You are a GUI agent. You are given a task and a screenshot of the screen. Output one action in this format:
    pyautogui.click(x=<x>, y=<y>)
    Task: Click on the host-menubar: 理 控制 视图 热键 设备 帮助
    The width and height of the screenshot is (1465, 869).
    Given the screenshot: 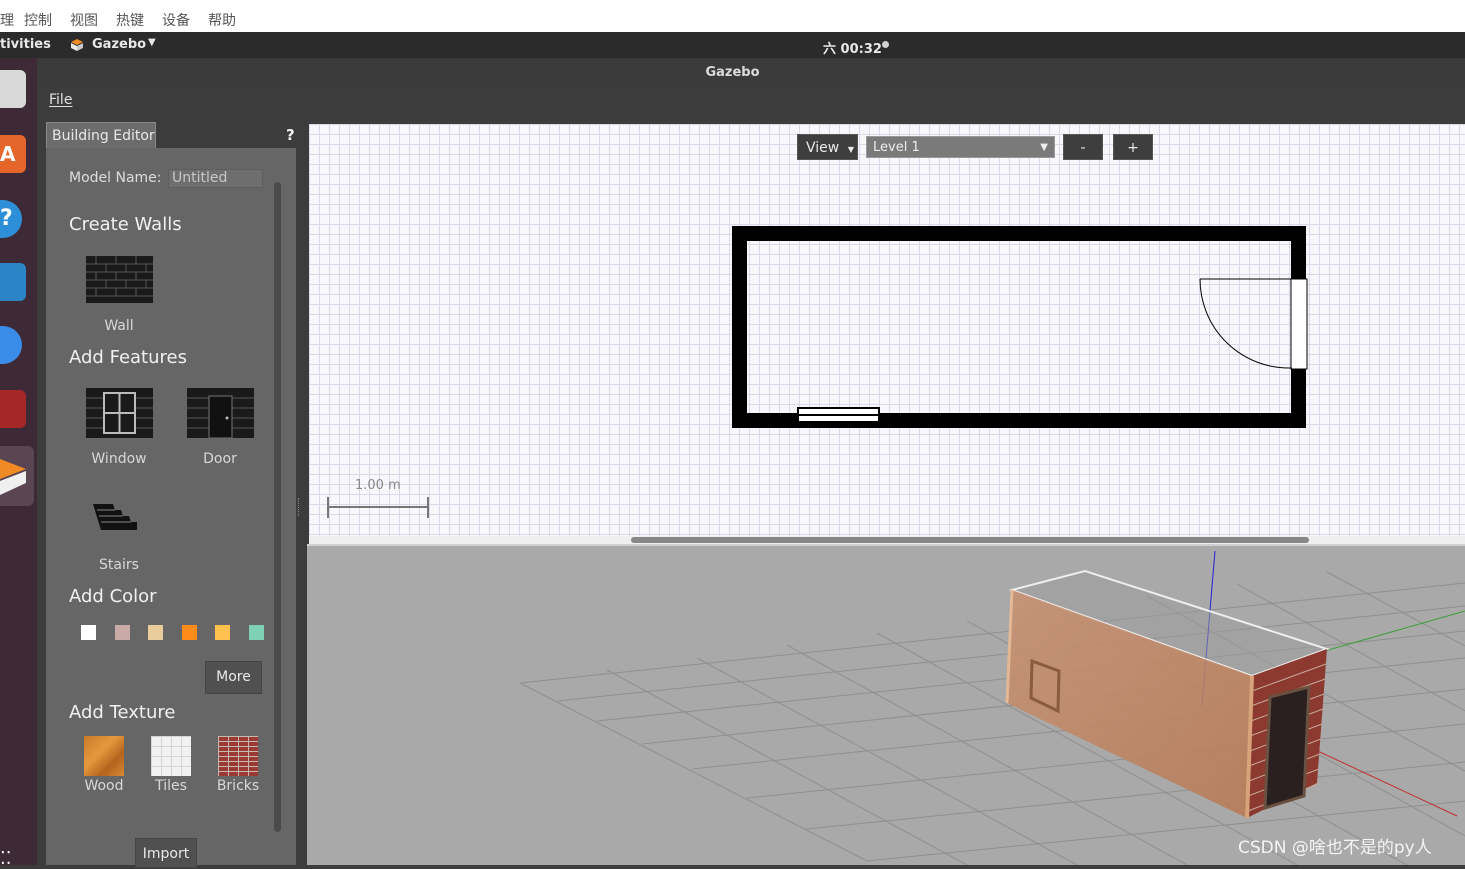 What is the action you would take?
    pyautogui.click(x=732, y=16)
    